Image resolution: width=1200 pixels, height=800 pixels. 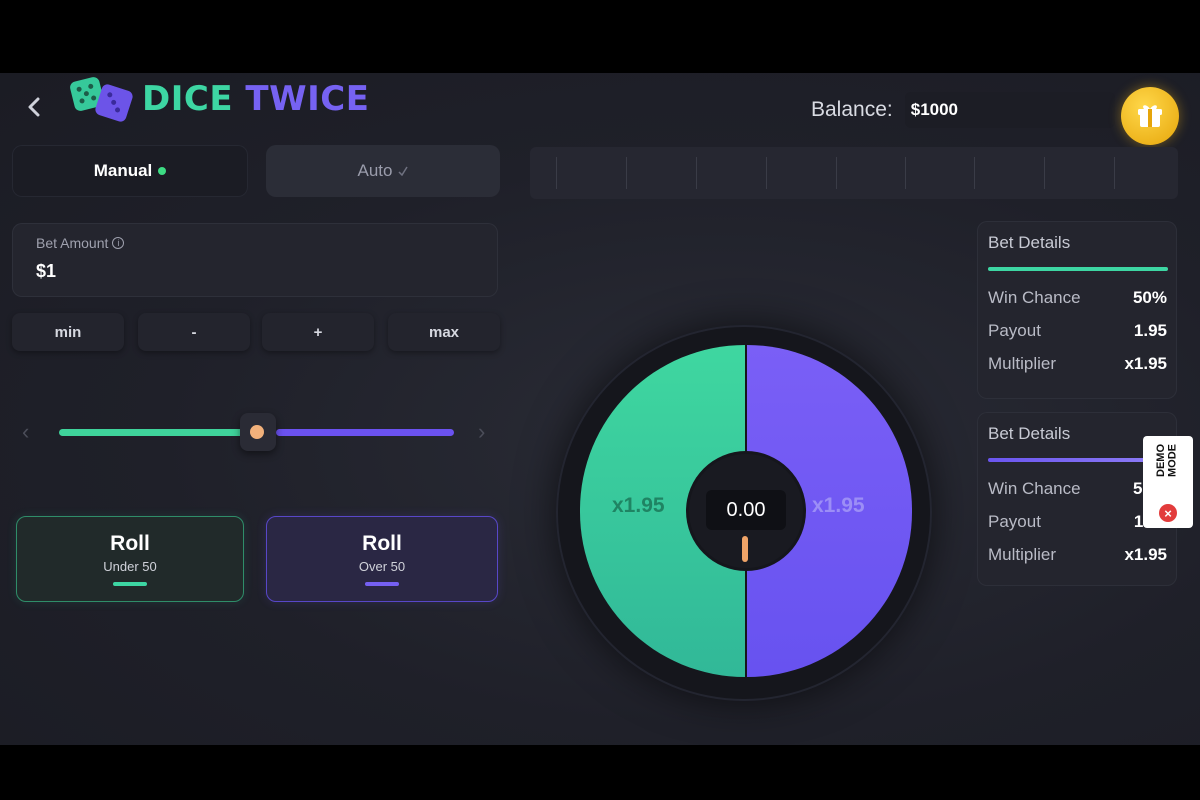 I want to click on win-chance-value: 50%, so click(x=1149, y=297).